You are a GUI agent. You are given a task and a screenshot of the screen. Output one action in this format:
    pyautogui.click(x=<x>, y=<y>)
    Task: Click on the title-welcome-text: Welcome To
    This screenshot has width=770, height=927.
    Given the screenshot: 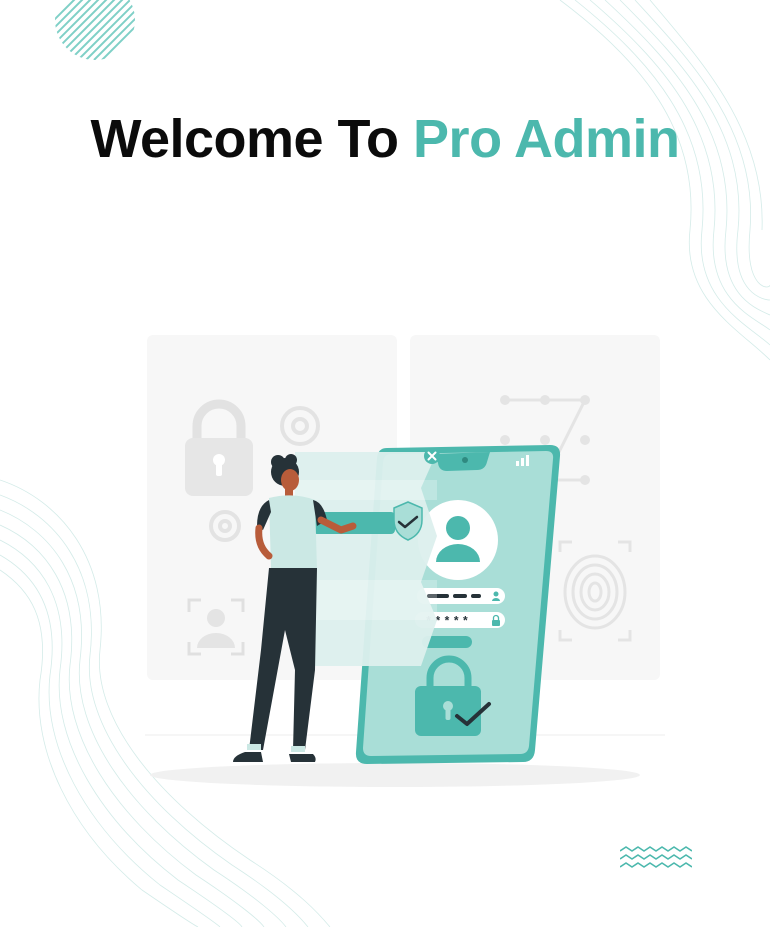 What is the action you would take?
    pyautogui.click(x=244, y=139)
    